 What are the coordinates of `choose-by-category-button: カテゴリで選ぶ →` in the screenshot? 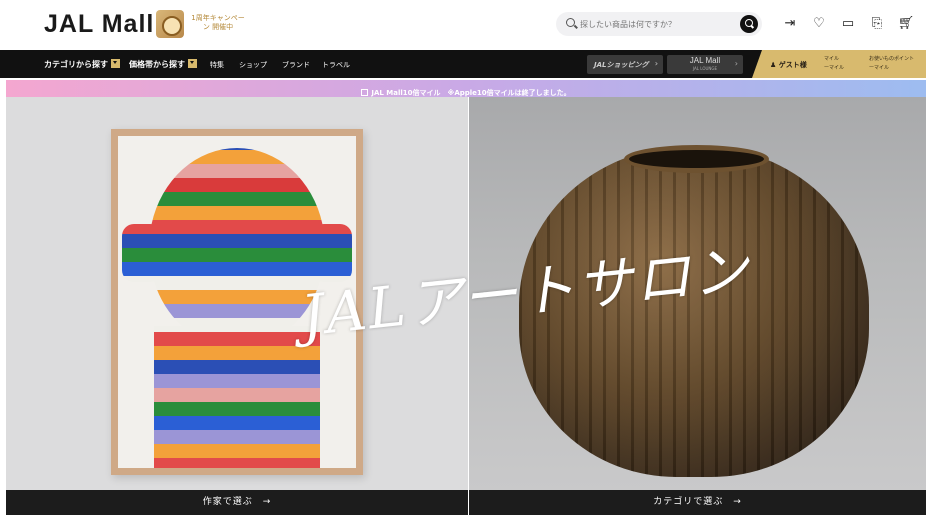 It's located at (697, 502).